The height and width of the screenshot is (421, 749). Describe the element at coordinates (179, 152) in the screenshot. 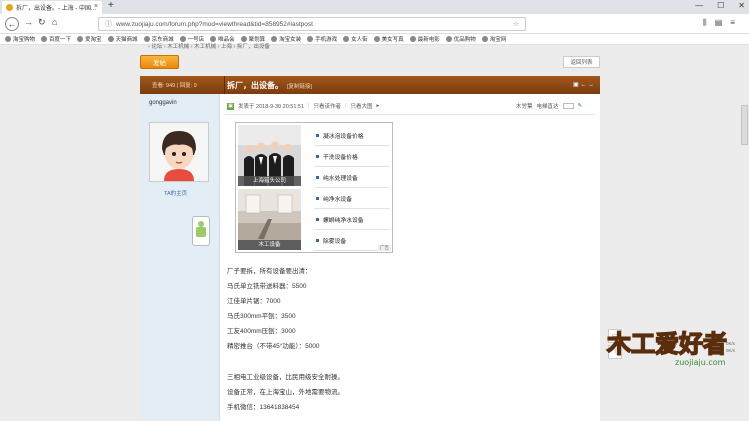

I see `avatar` at that location.